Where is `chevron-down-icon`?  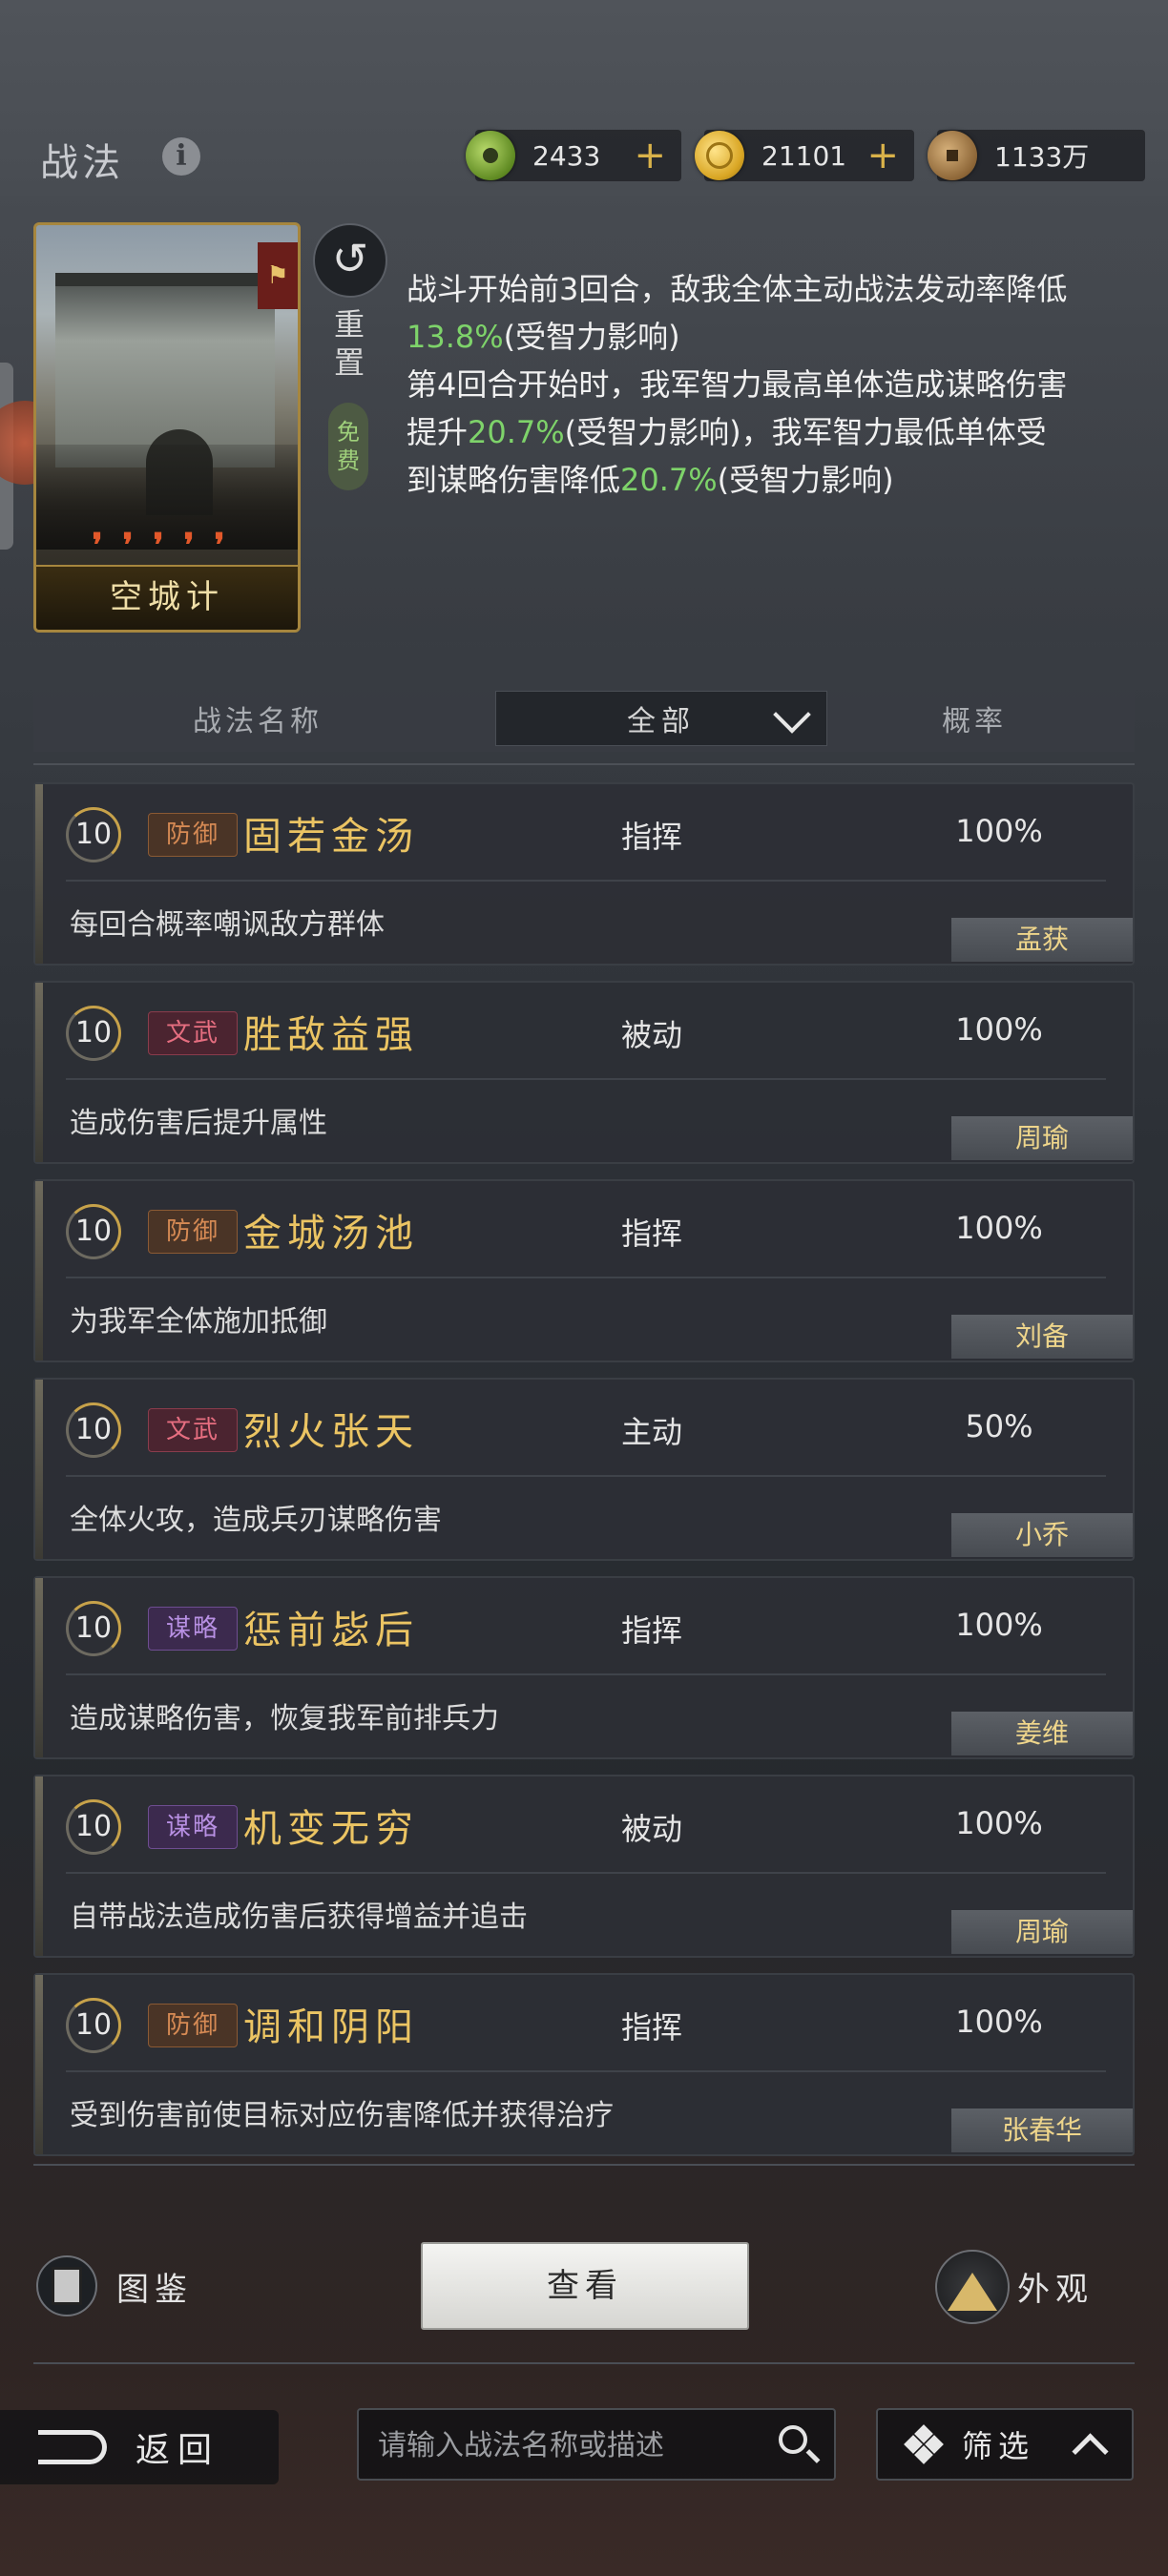
chevron-down-icon is located at coordinates (792, 715).